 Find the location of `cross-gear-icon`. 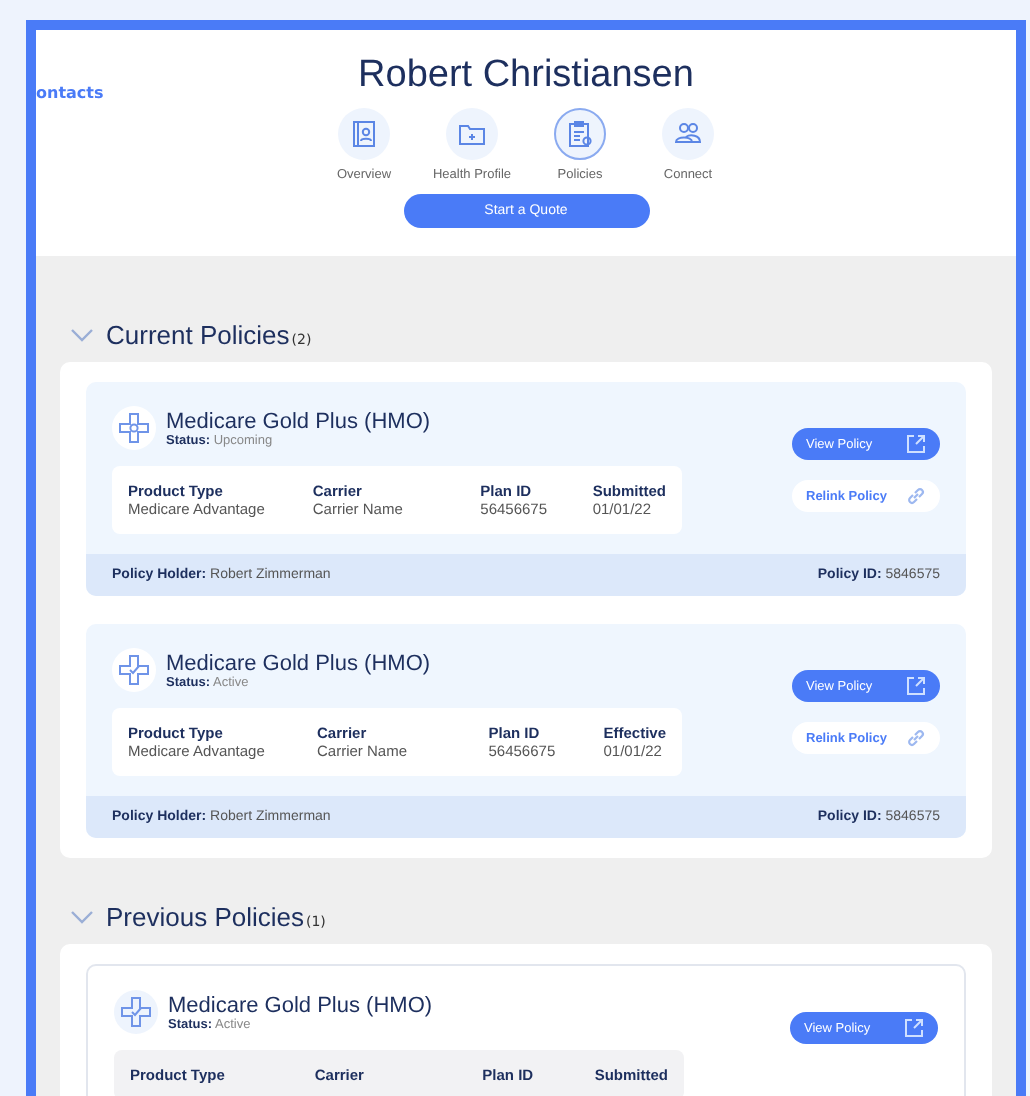

cross-gear-icon is located at coordinates (134, 428).